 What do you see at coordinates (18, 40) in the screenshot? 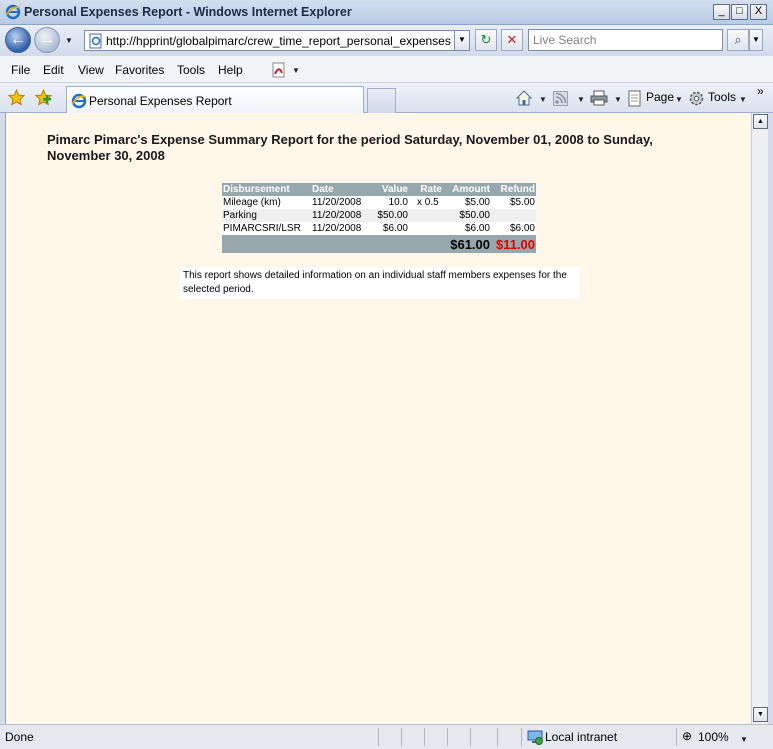
I see `back-button: ←` at bounding box center [18, 40].